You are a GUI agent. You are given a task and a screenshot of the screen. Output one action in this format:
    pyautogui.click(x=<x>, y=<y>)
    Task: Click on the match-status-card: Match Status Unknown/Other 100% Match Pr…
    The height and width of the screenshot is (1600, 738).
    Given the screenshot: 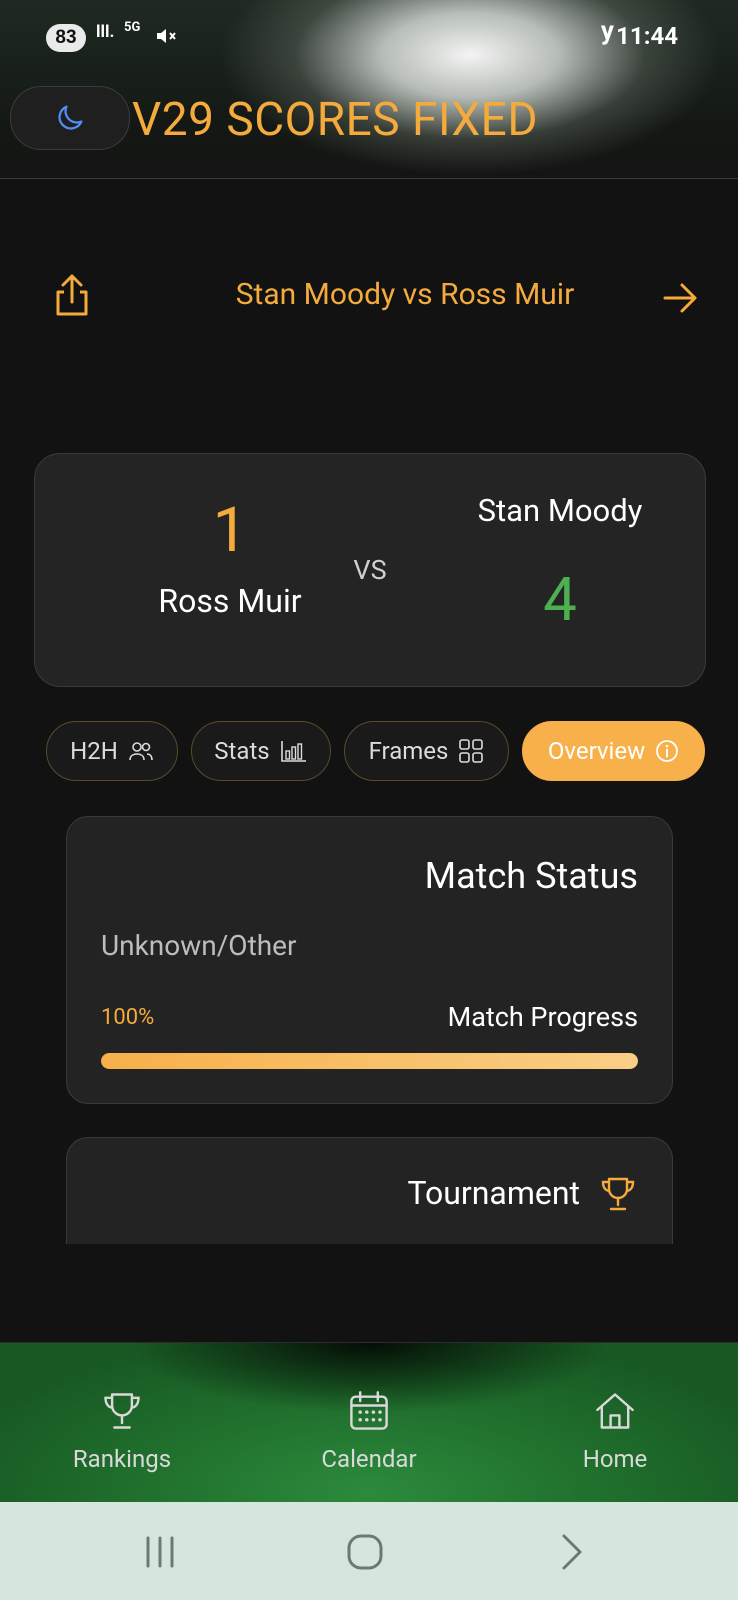 What is the action you would take?
    pyautogui.click(x=369, y=960)
    